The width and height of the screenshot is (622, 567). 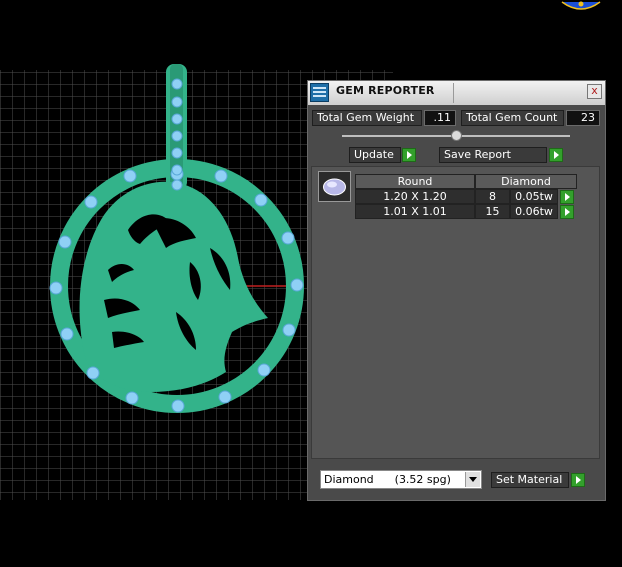 I want to click on material-select: Diamond (3.52 spg), so click(x=401, y=479).